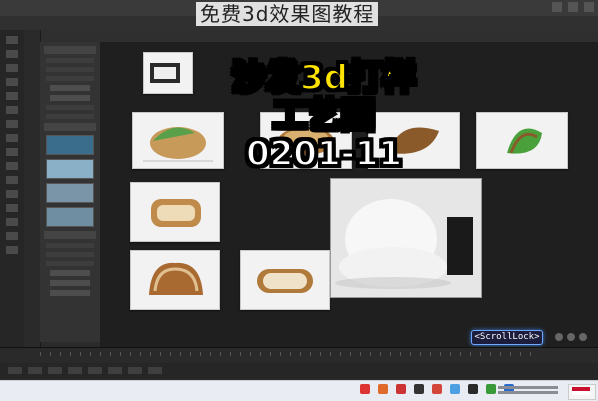 The image size is (598, 401). I want to click on overlay-line-1: 沙发3d打样, so click(324, 78).